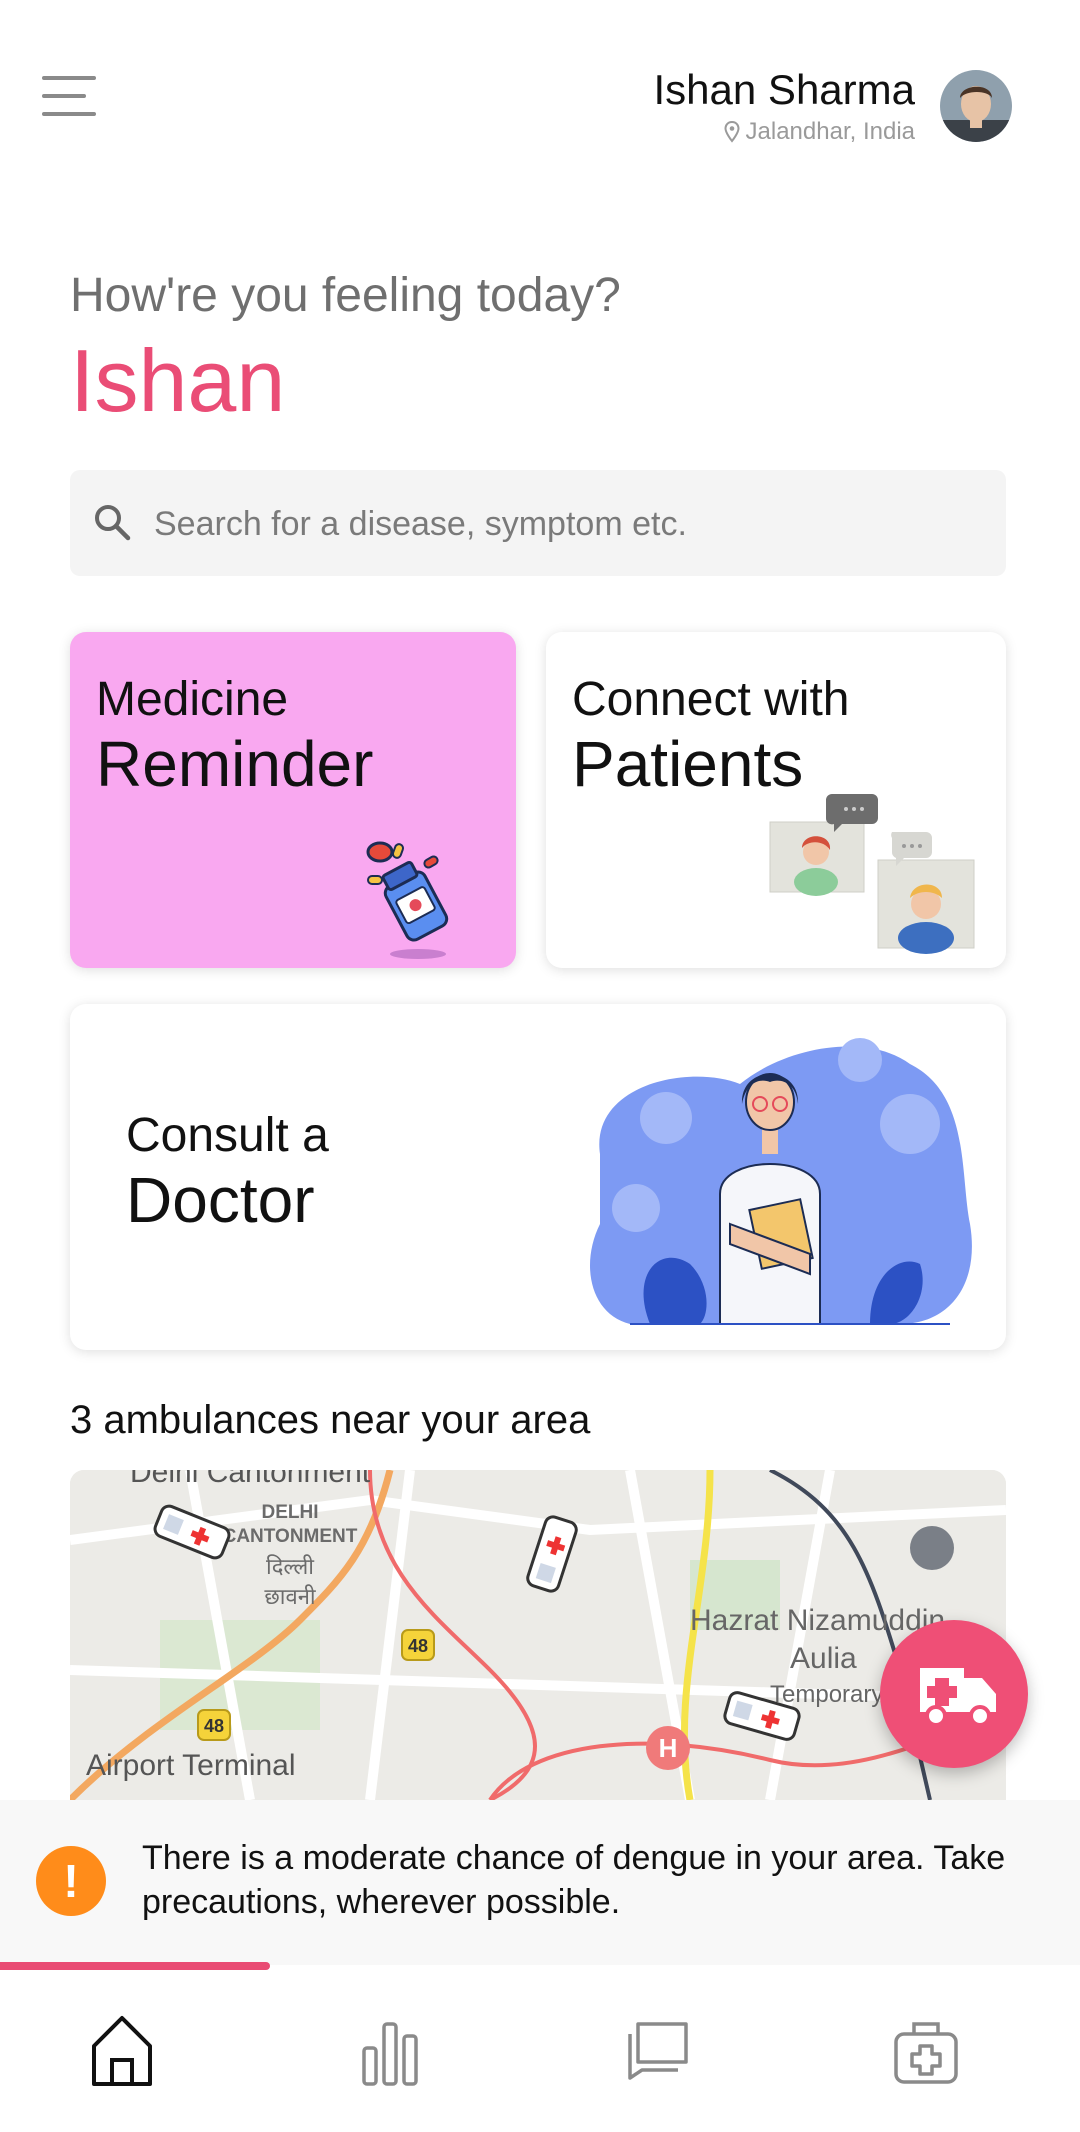 The image size is (1080, 2132). Describe the element at coordinates (407, 900) in the screenshot. I see `medicine-bottle-icon` at that location.